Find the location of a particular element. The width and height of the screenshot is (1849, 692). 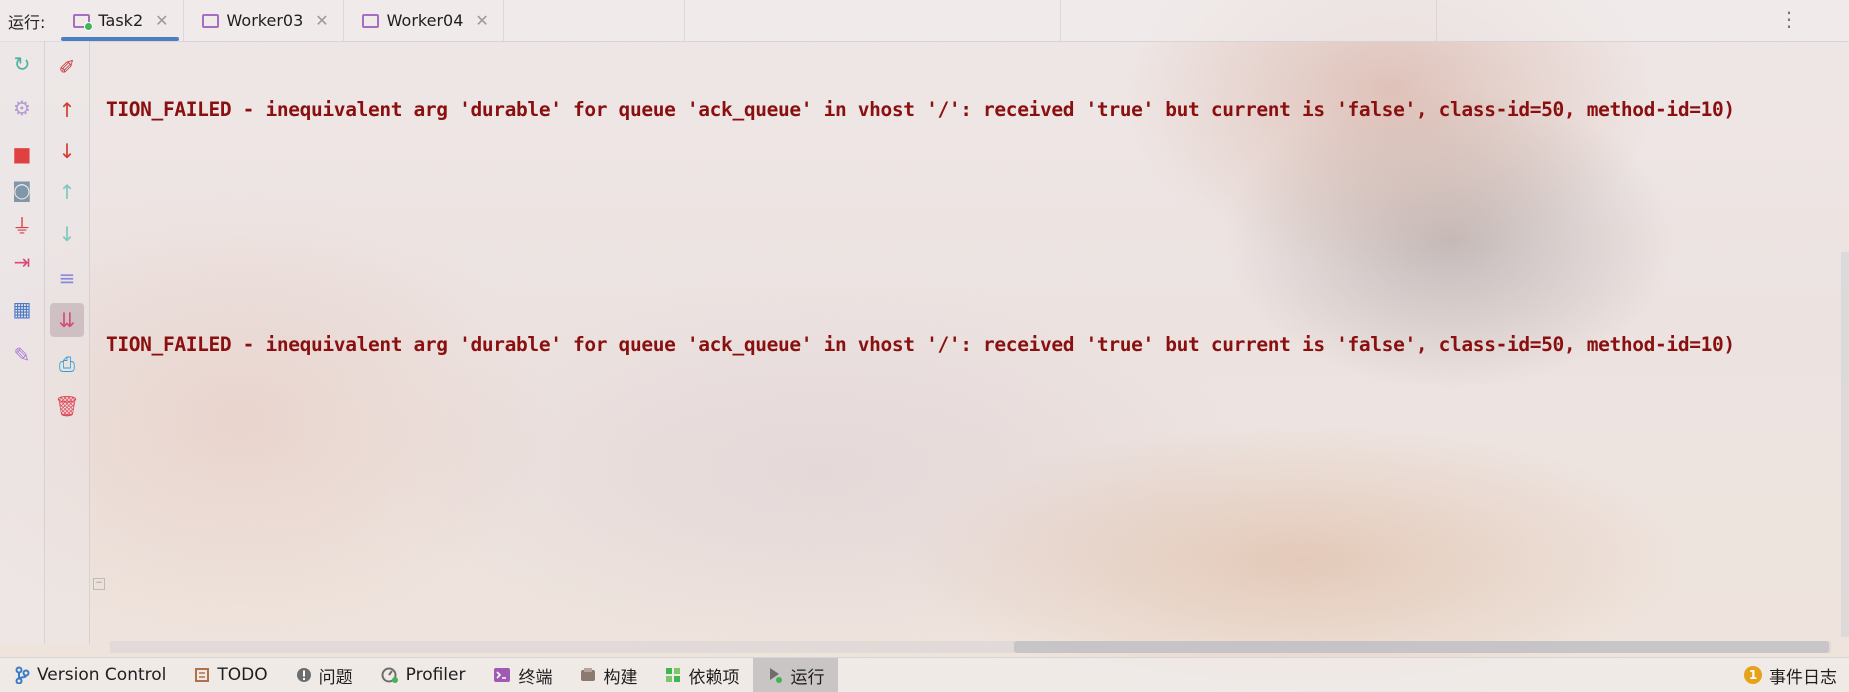

trash-icon: 🗑 is located at coordinates (67, 406).